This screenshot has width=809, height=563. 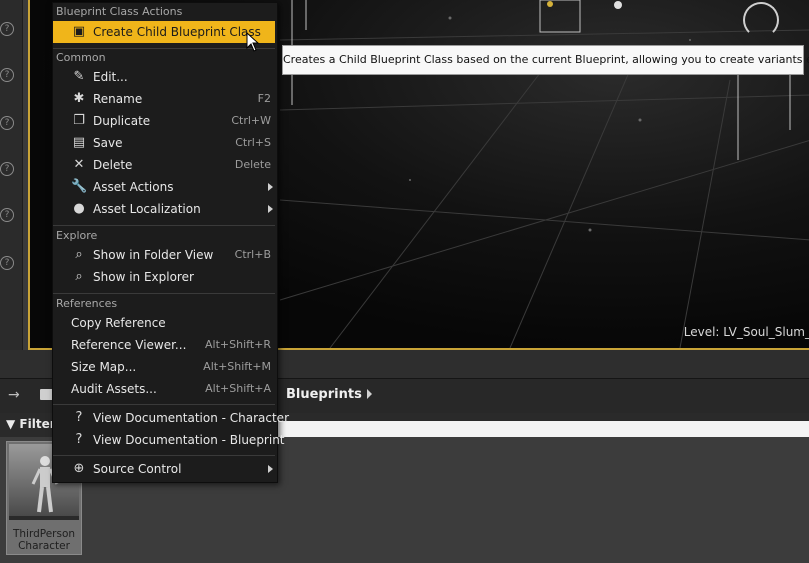 What do you see at coordinates (164, 187) in the screenshot?
I see `menu-item-asset-actions: 🔧 Asset Actions` at bounding box center [164, 187].